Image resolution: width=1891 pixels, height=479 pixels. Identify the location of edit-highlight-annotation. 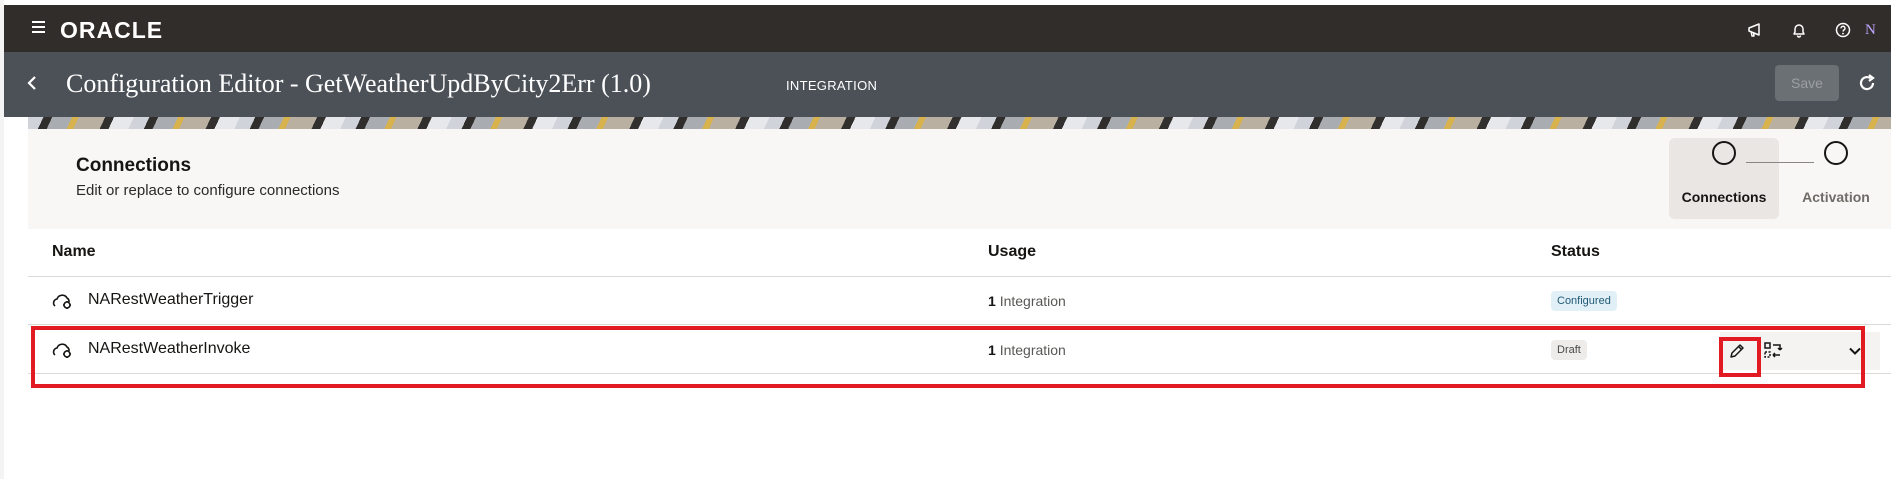
(1740, 357).